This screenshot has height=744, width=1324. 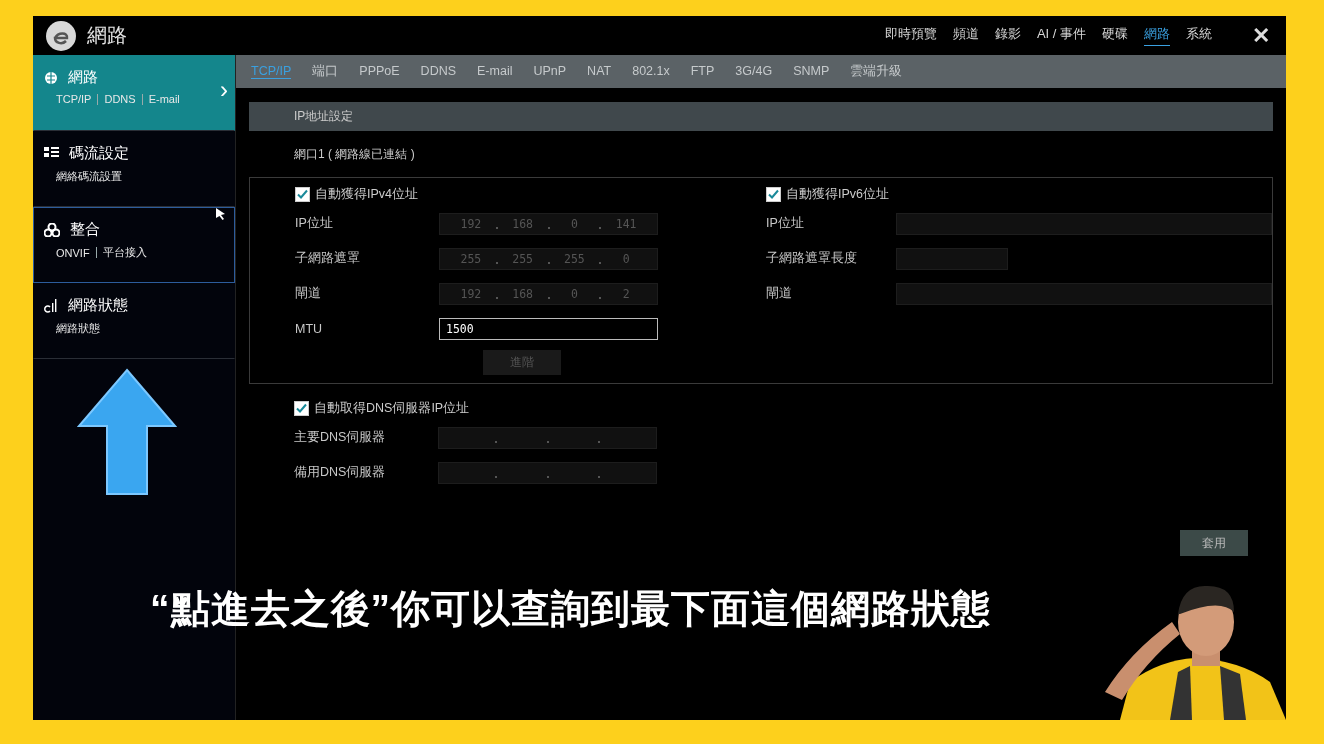 I want to click on checkbox-label: 自動獲得IPv6位址, so click(x=837, y=194).